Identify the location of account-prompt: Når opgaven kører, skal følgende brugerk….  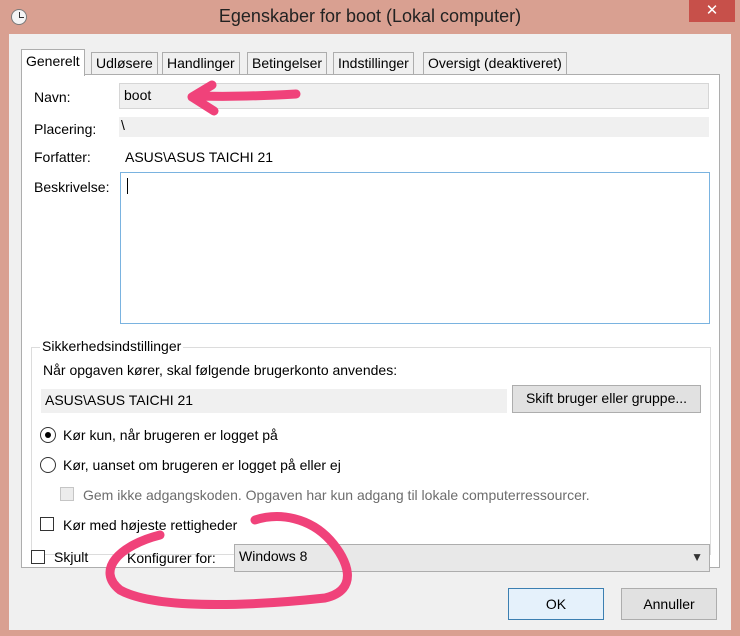
(220, 370).